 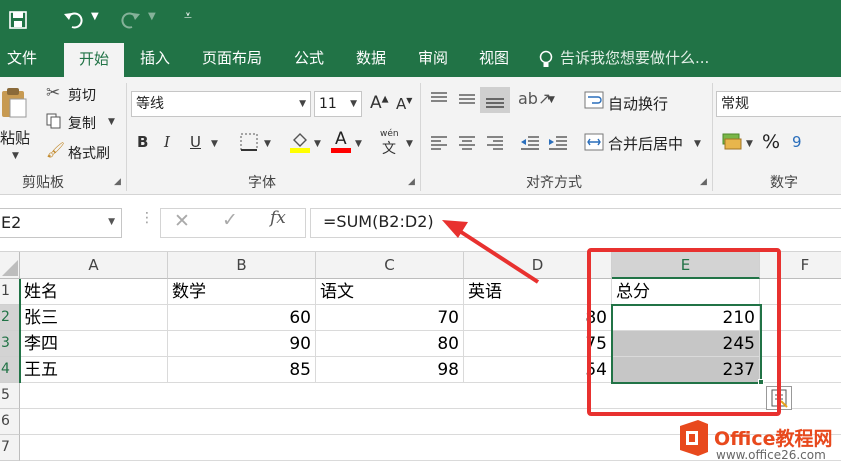 I want to click on fill-color-icon, so click(x=300, y=142).